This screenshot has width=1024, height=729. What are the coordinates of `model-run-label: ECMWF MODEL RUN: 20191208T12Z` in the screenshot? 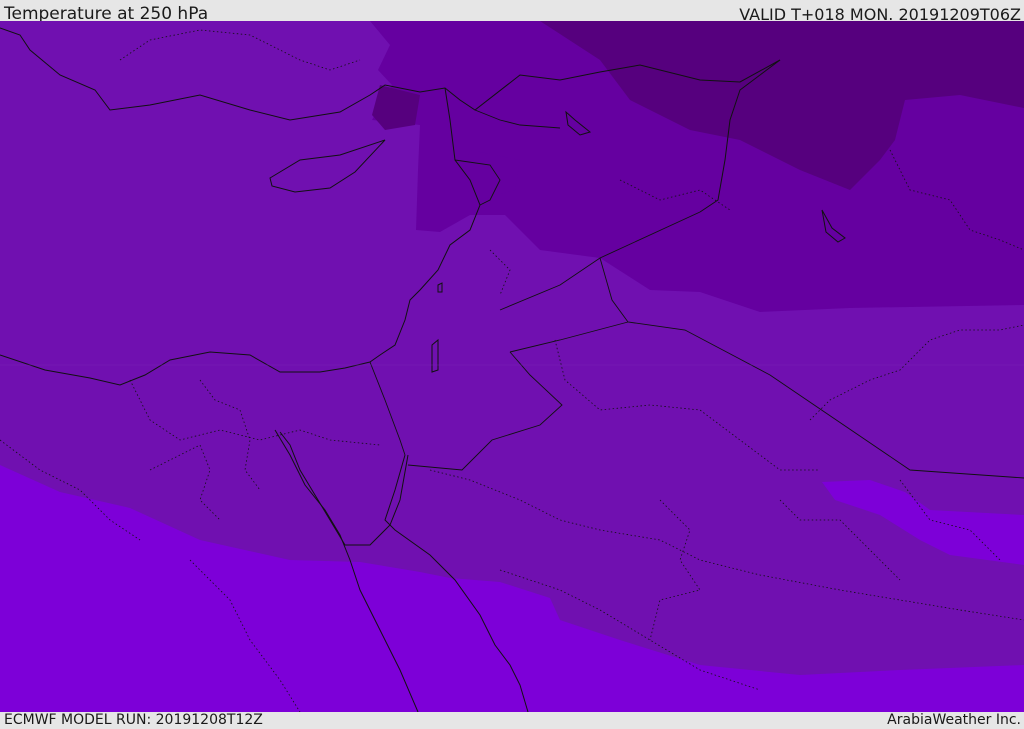 It's located at (133, 720).